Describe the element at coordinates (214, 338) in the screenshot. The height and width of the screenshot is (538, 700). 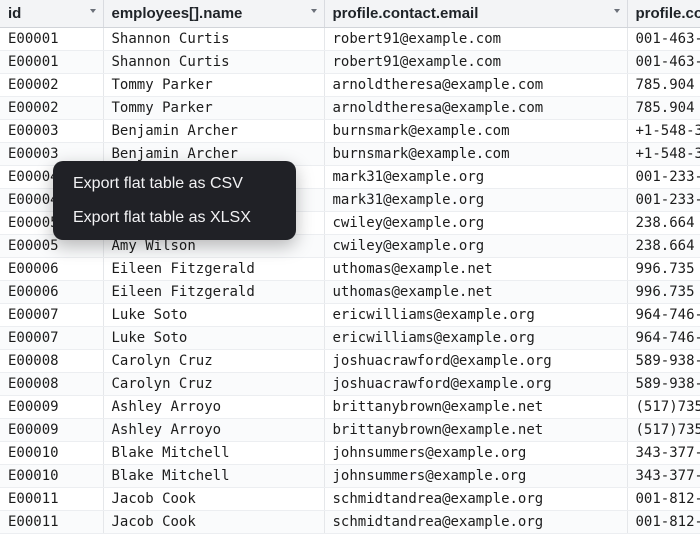
I see `cell-name: Luke Soto` at that location.